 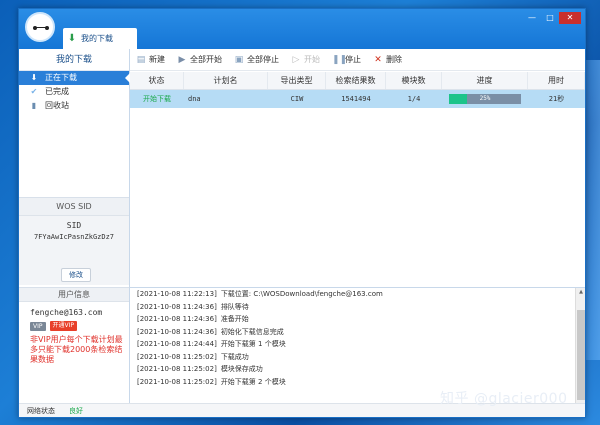 I want to click on network-status-label: 网络状态, so click(x=41, y=410).